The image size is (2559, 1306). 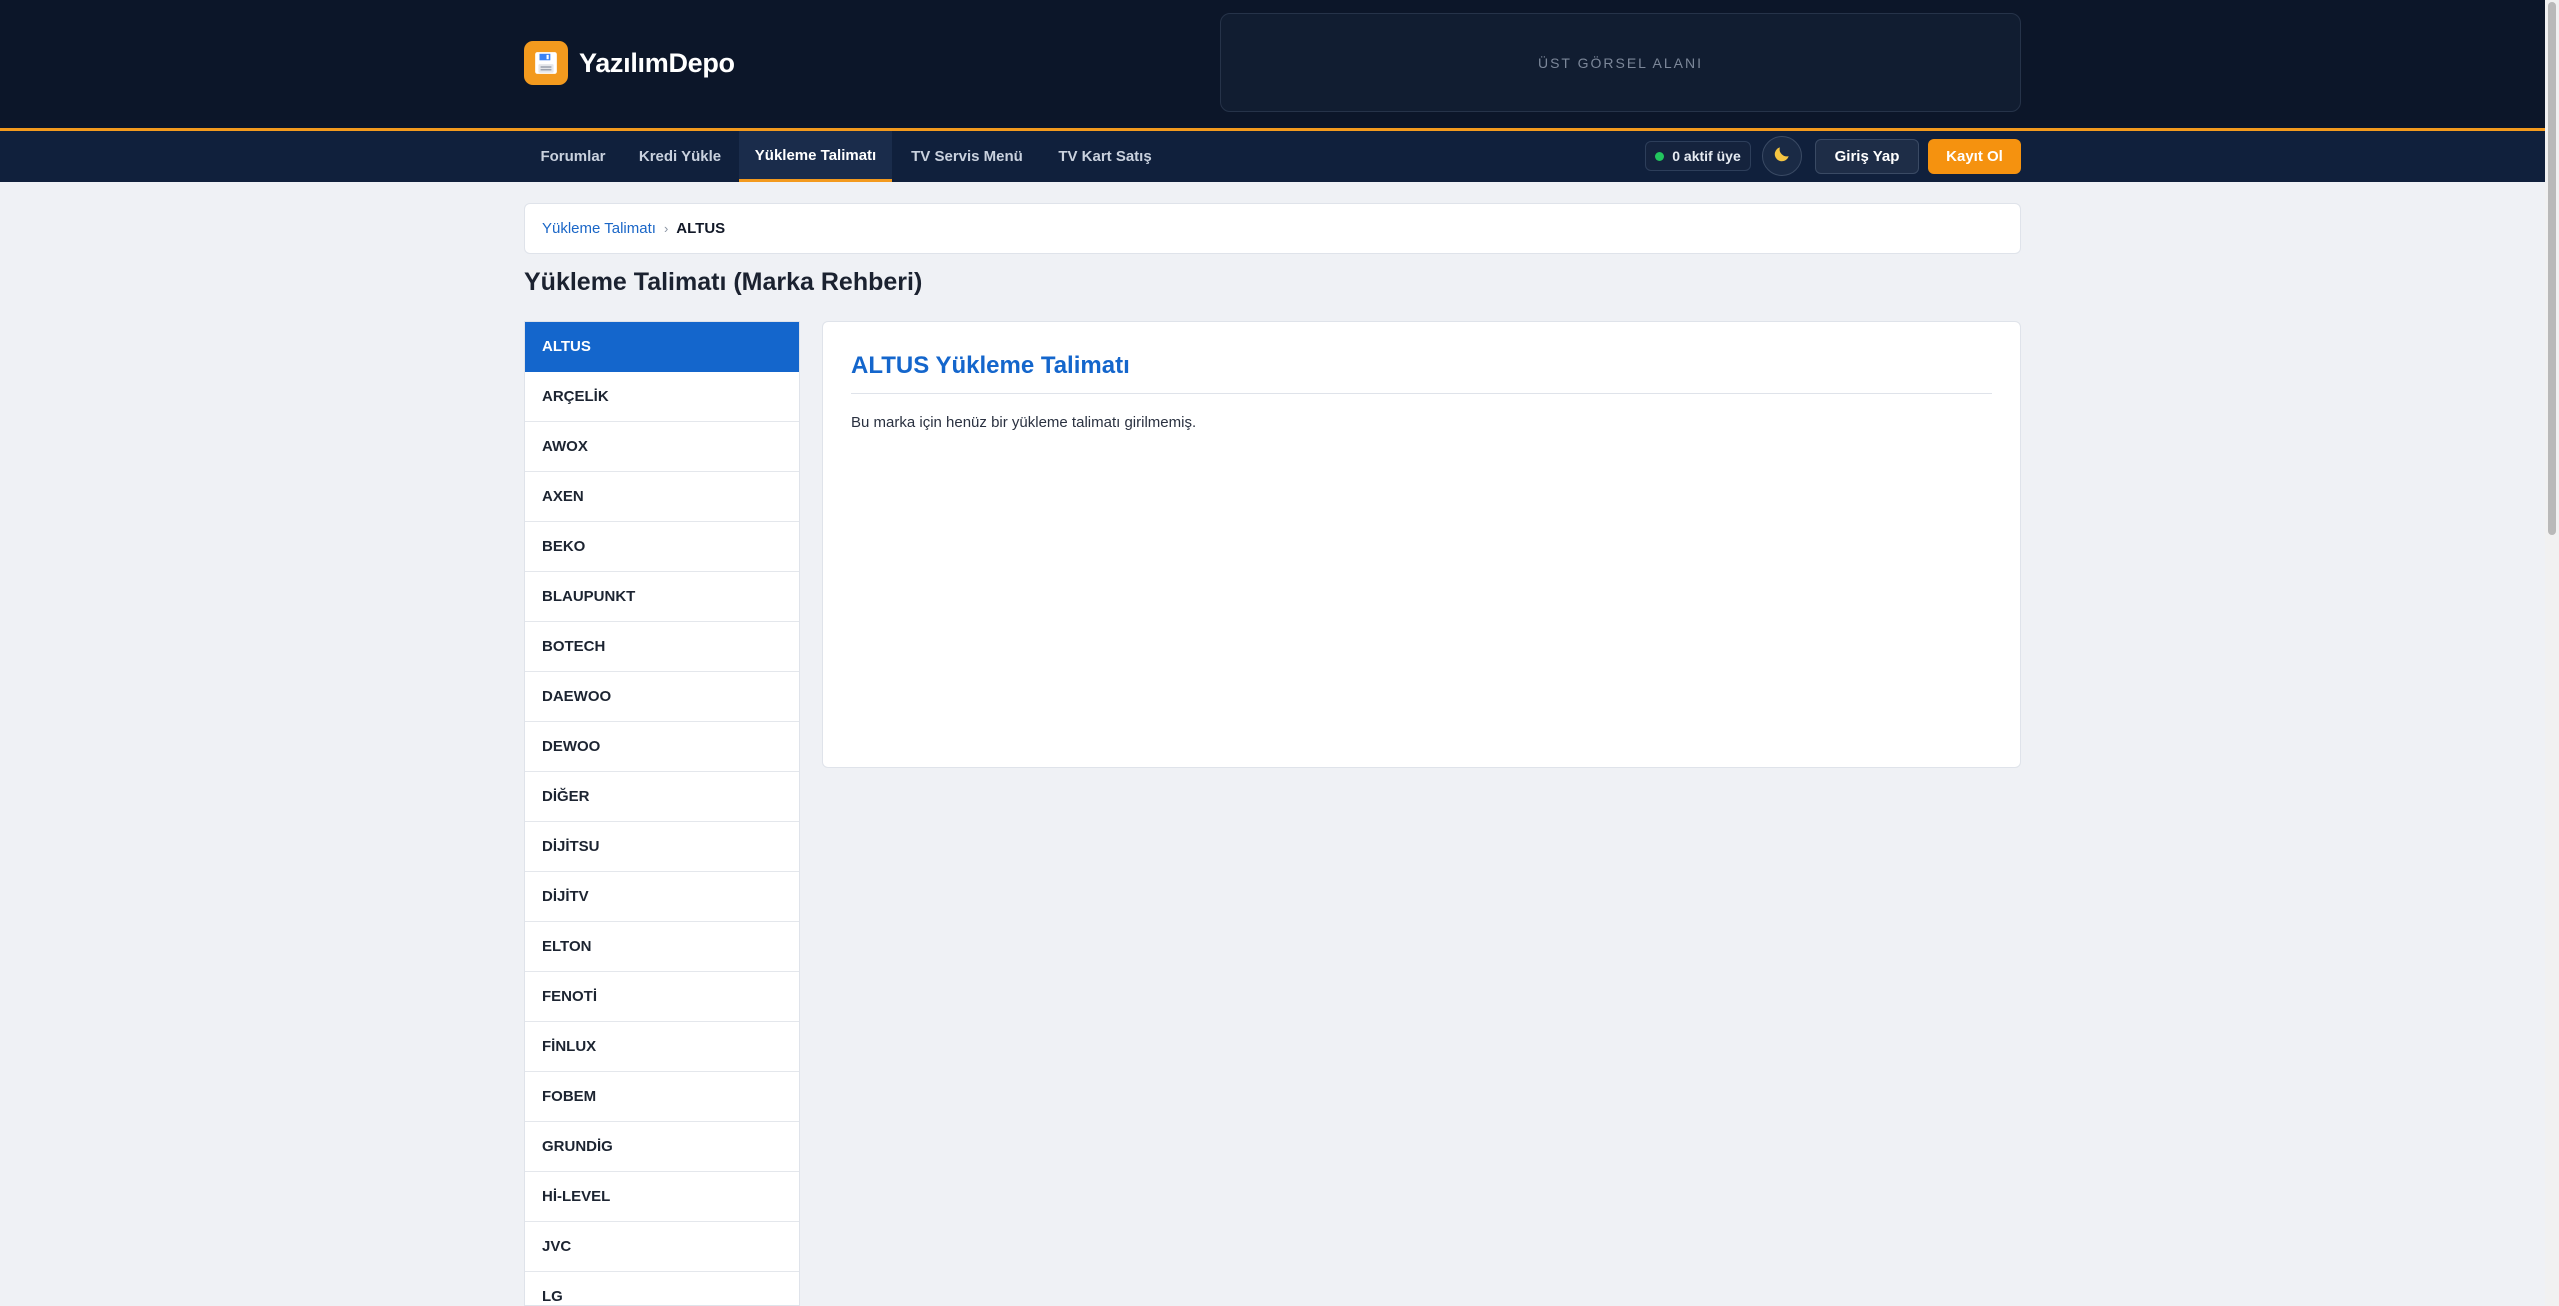 I want to click on instruction-title: ALTUS Yükleme Talimatı, so click(x=990, y=365).